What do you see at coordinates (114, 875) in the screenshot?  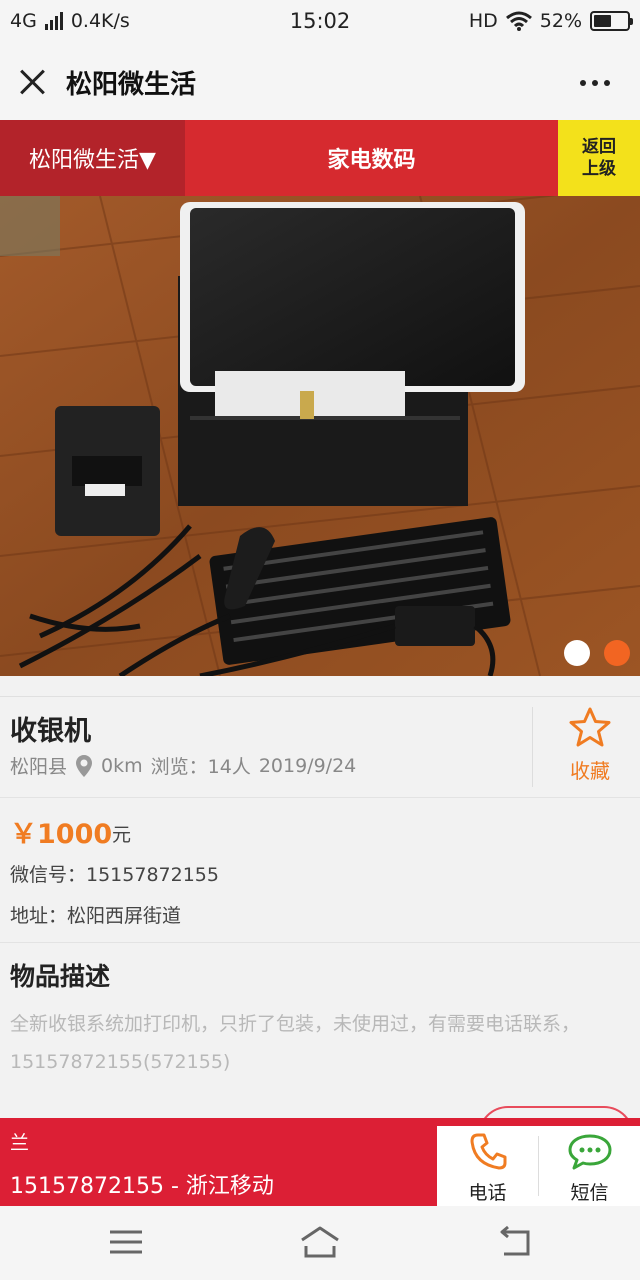 I see `wechat-id: 微信号：15157872155` at bounding box center [114, 875].